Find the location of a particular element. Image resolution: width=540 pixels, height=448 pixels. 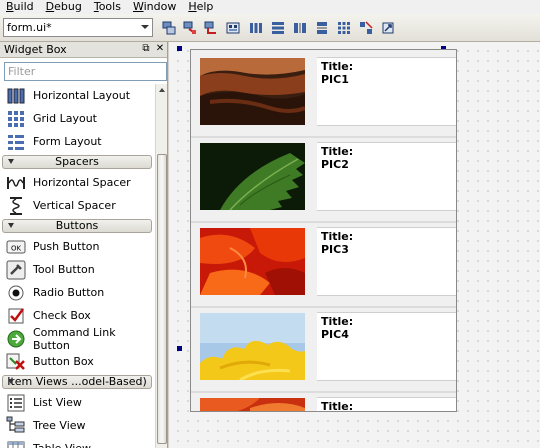

widget-list-item: Tool Button is located at coordinates (77, 269).